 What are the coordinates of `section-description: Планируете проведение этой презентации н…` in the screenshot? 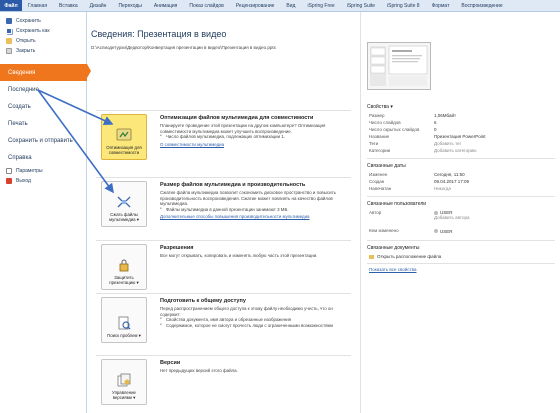 It's located at (243, 128).